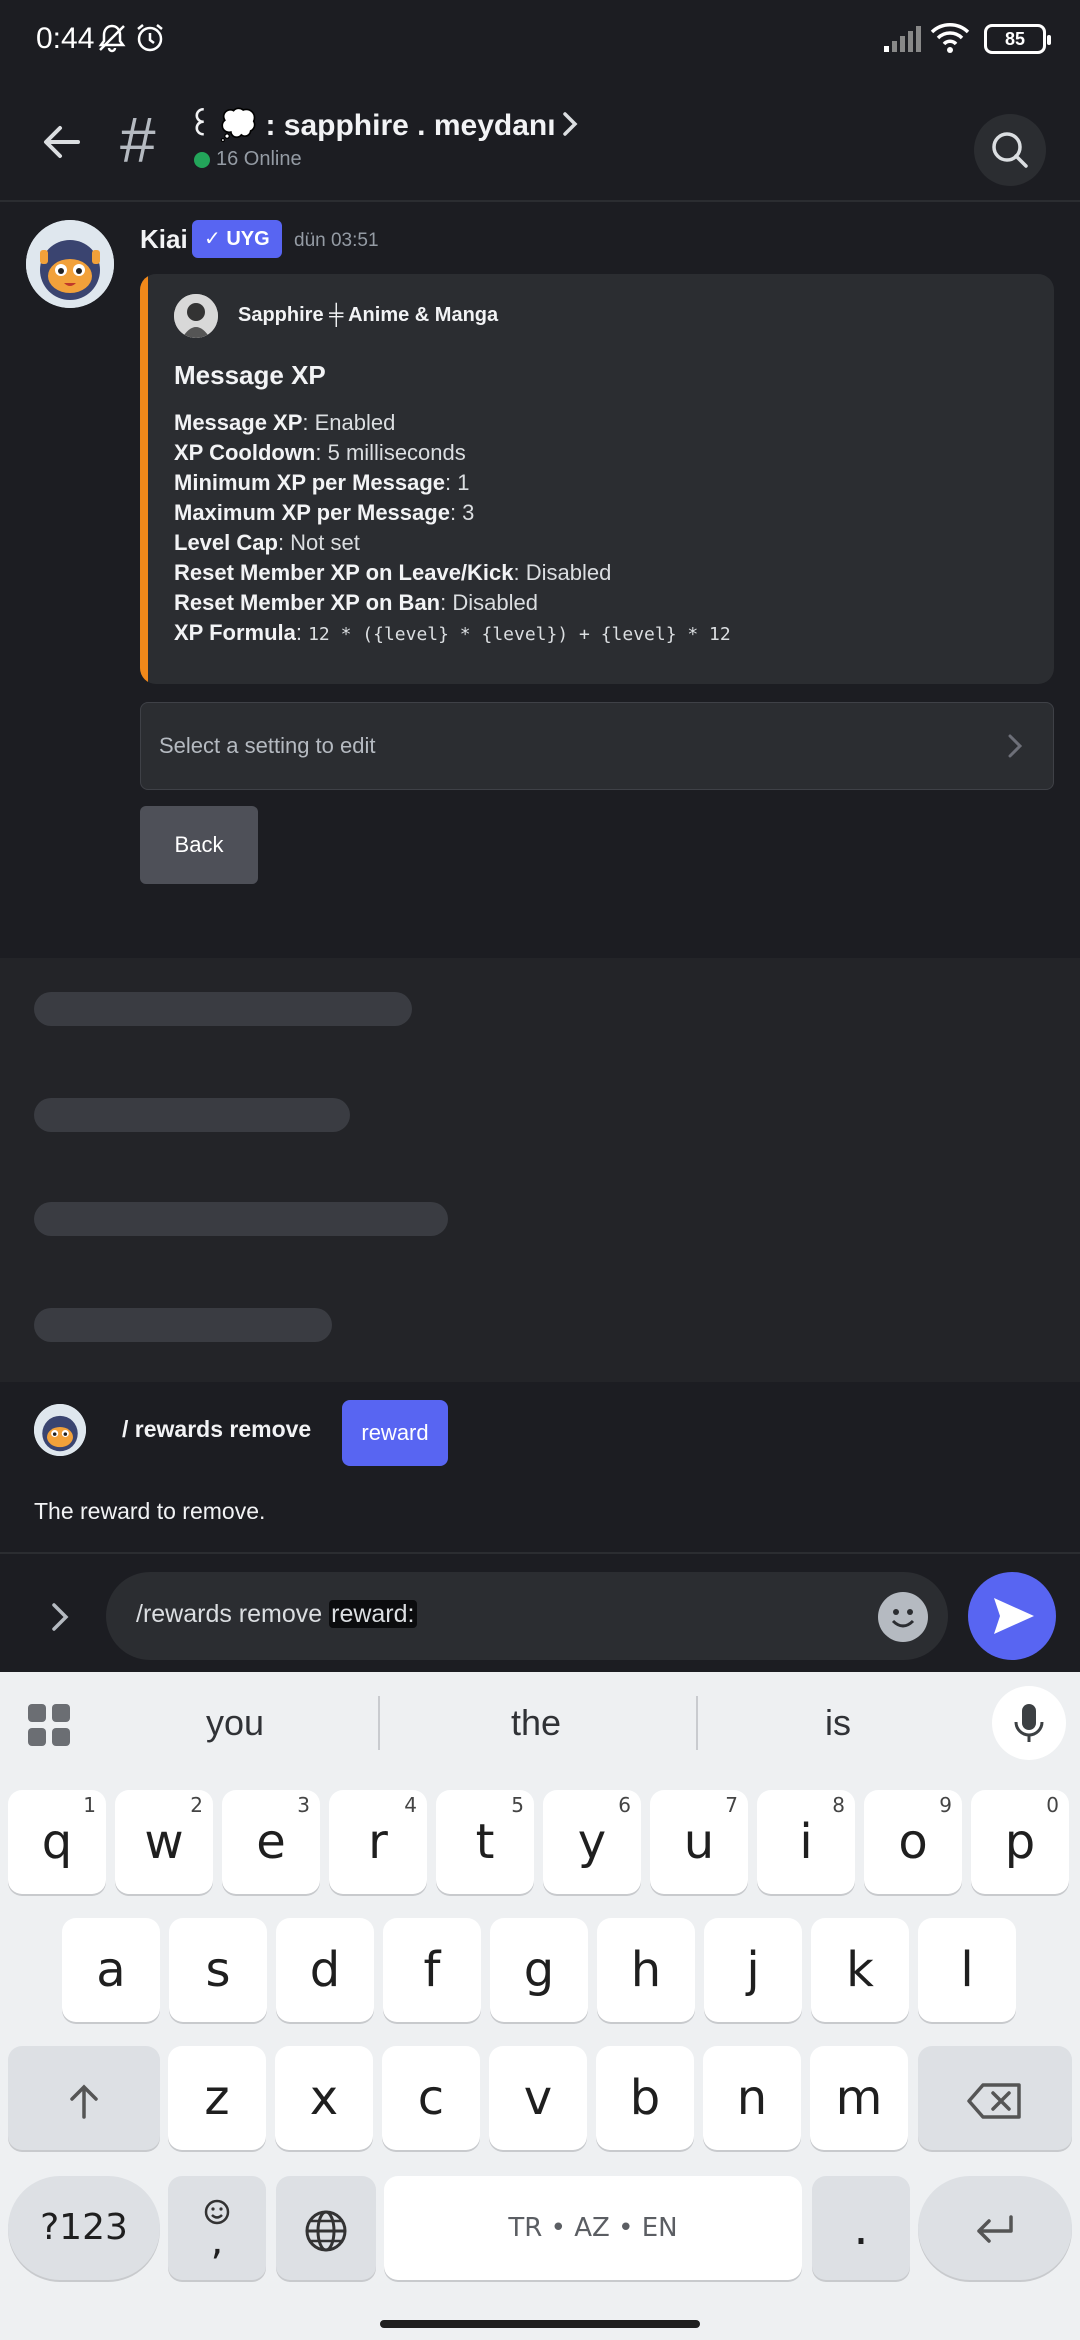  I want to click on key-z: z, so click(217, 2098).